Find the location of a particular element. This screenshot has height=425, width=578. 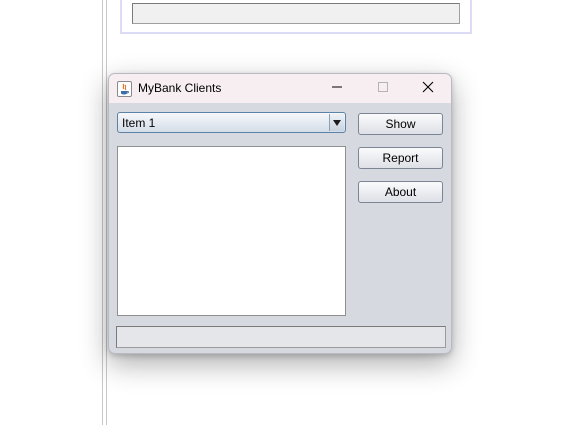

minimize-button is located at coordinates (337, 88).